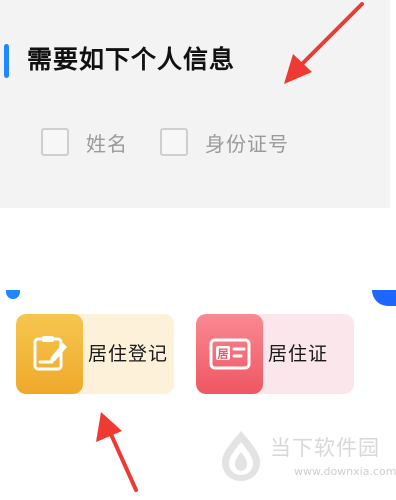 This screenshot has height=500, width=396. I want to click on id-number-label: 身份证号, so click(247, 143).